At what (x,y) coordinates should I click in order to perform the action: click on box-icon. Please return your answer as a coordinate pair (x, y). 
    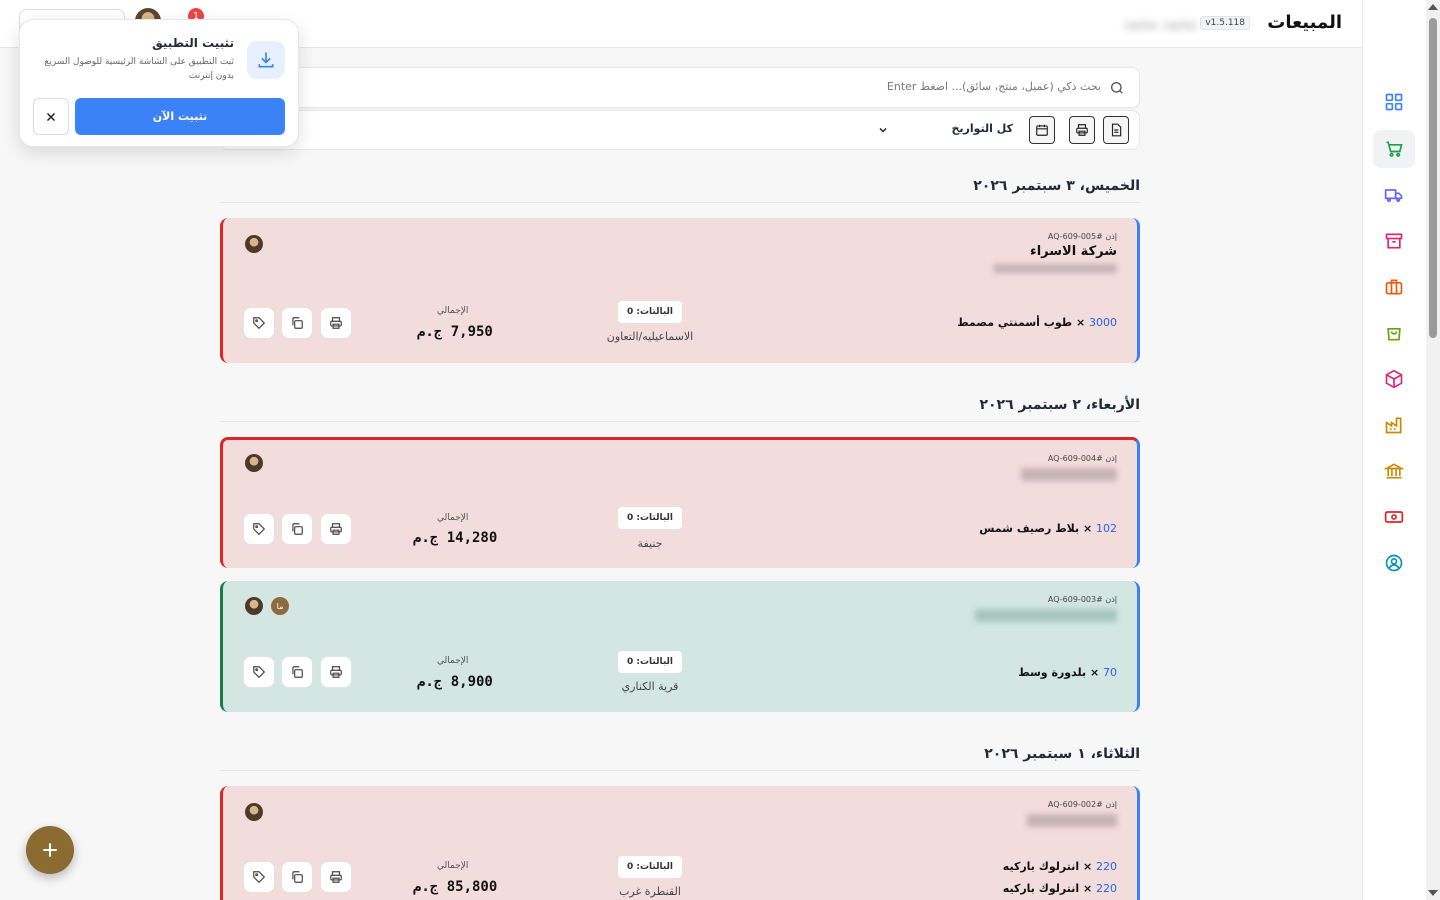
    Looking at the image, I should click on (1394, 379).